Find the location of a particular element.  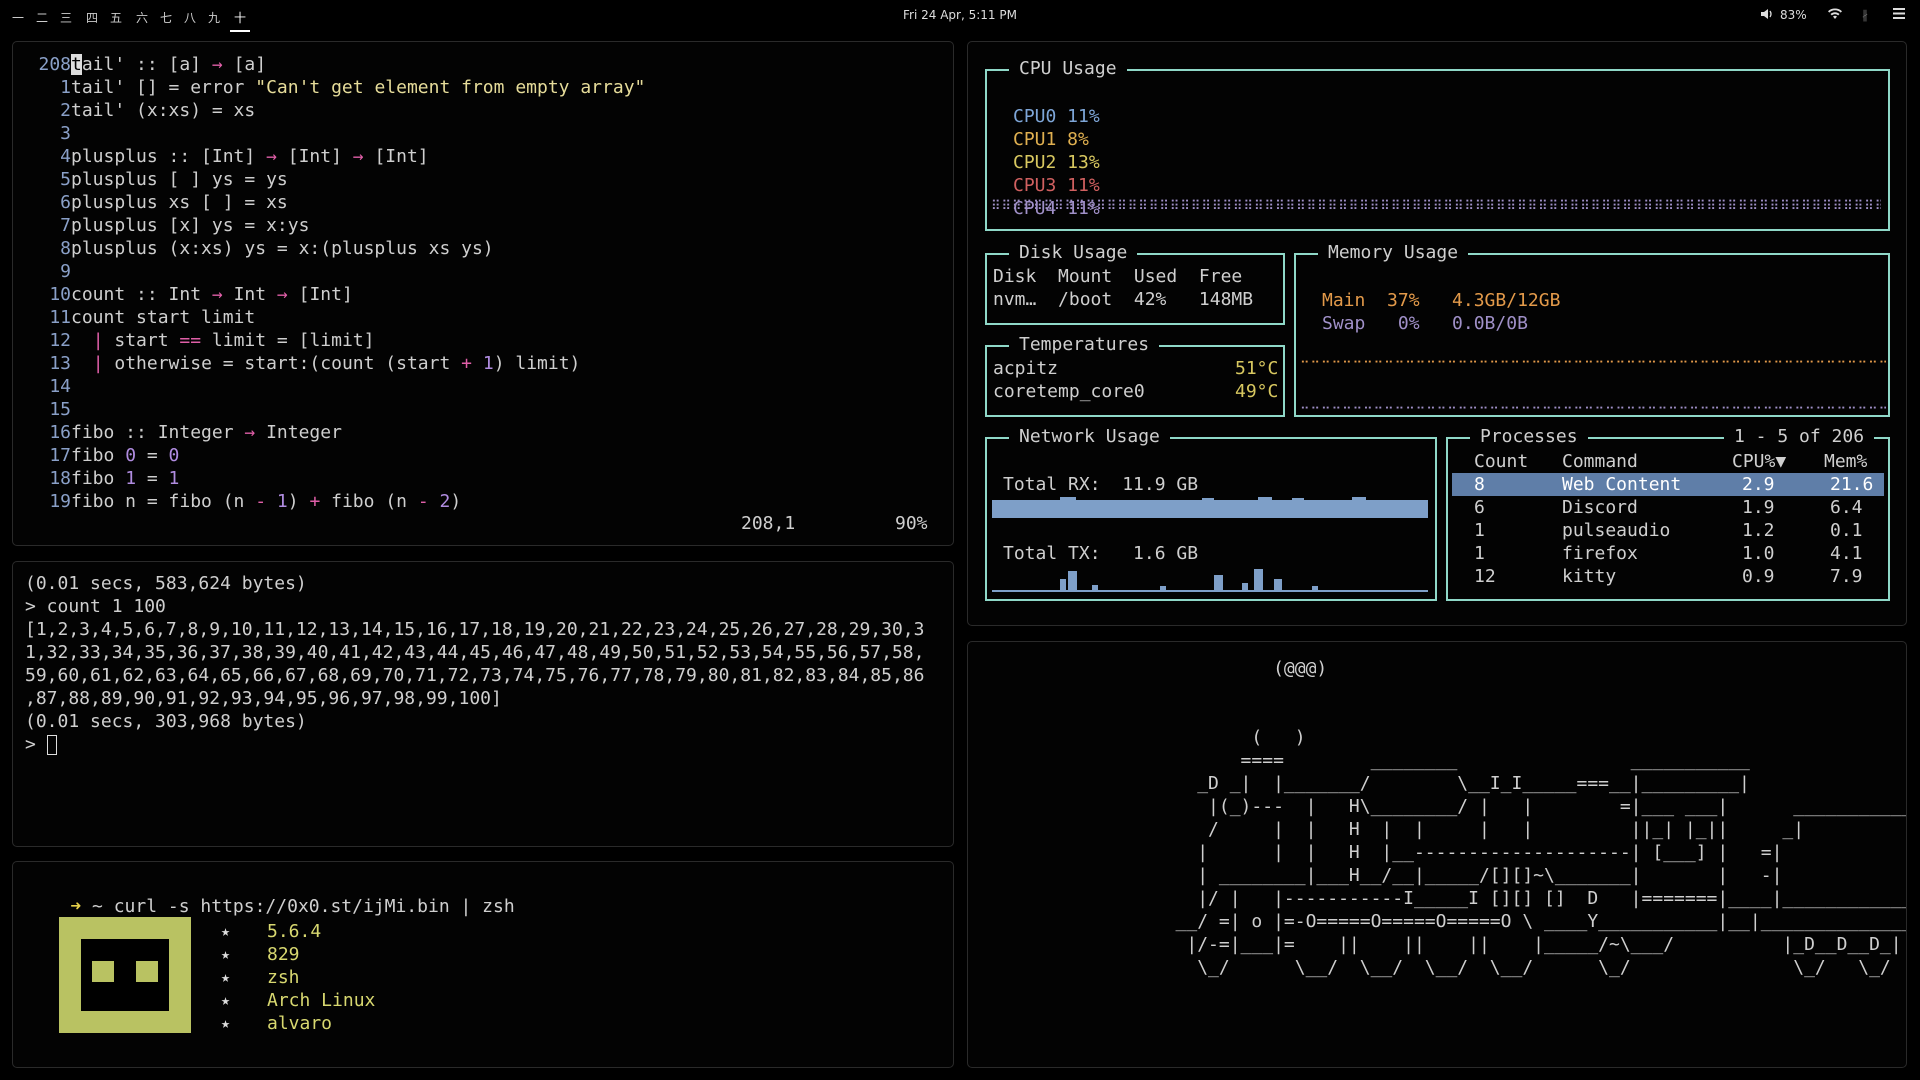

code-line: plusplus :: [Int] → [Int] → [Int] is located at coordinates (250, 156).